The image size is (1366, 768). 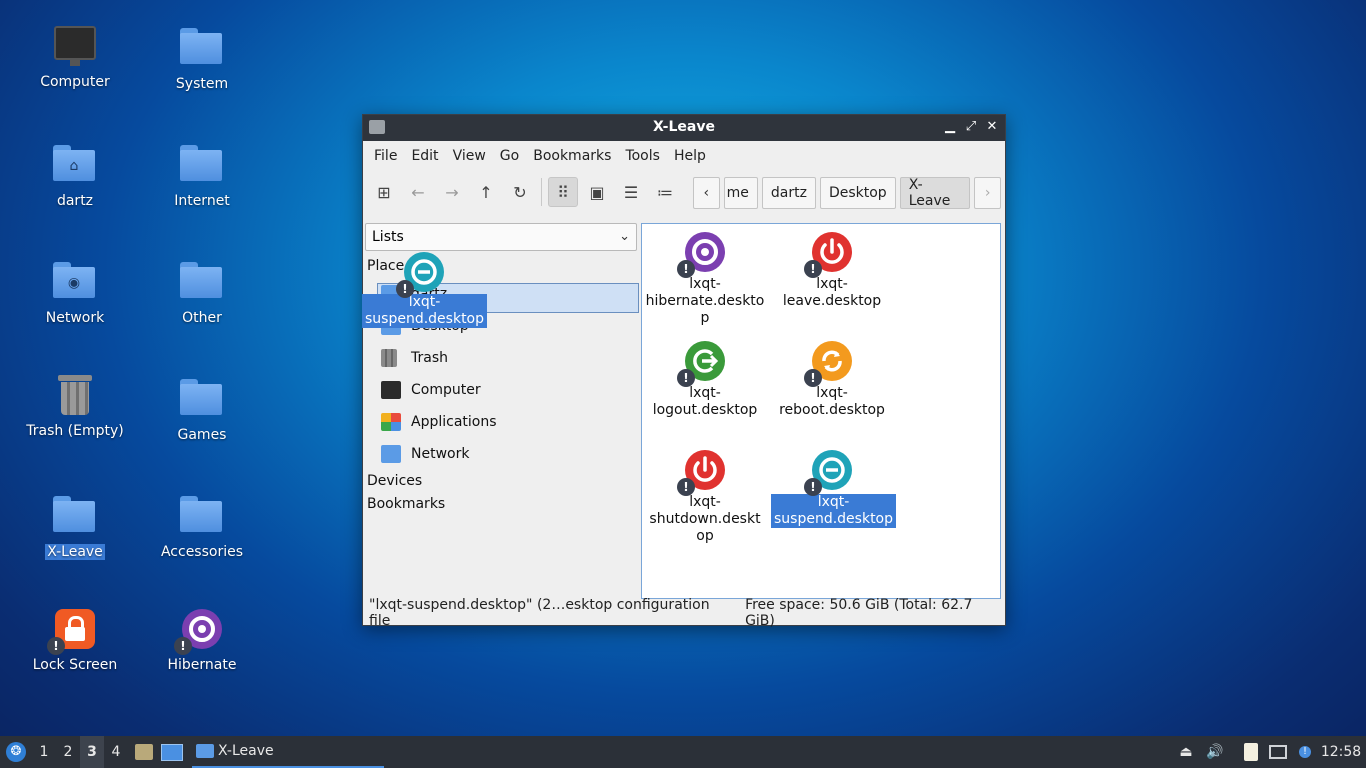 What do you see at coordinates (385, 156) in the screenshot?
I see `menu-file: File` at bounding box center [385, 156].